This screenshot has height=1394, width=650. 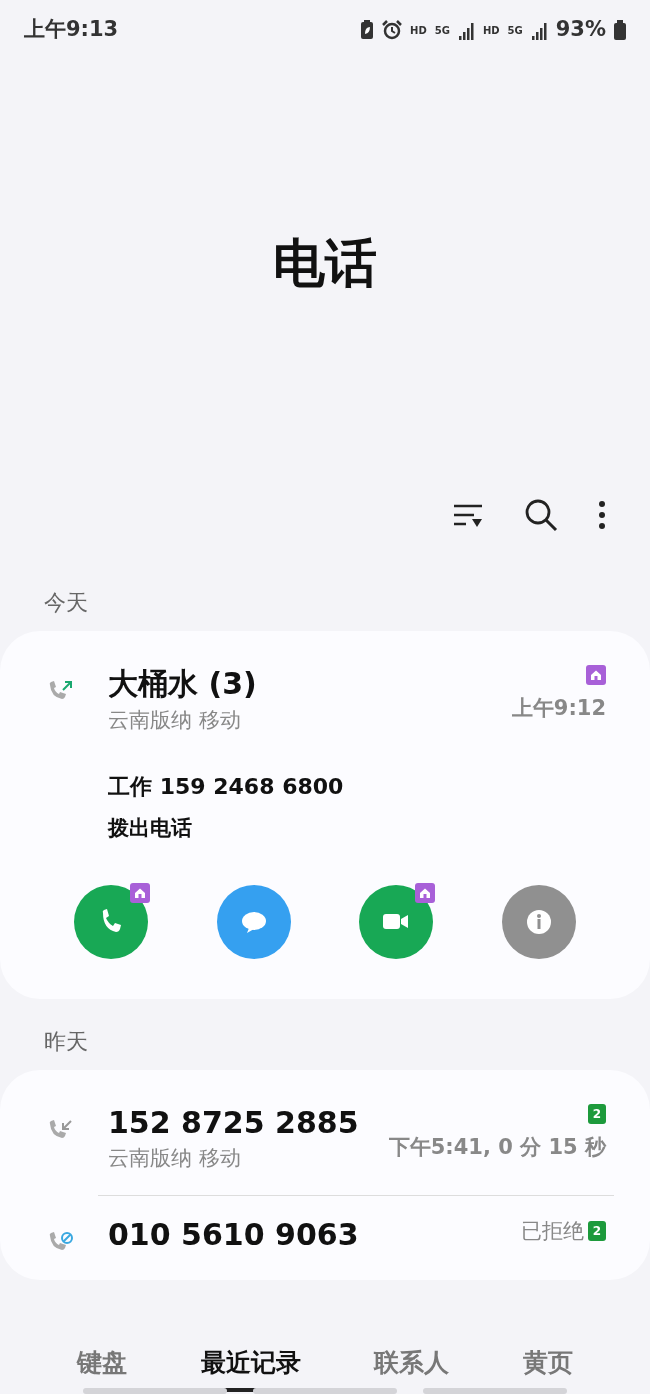 I want to click on caller-name: 010 5610 9063, so click(x=233, y=1234).